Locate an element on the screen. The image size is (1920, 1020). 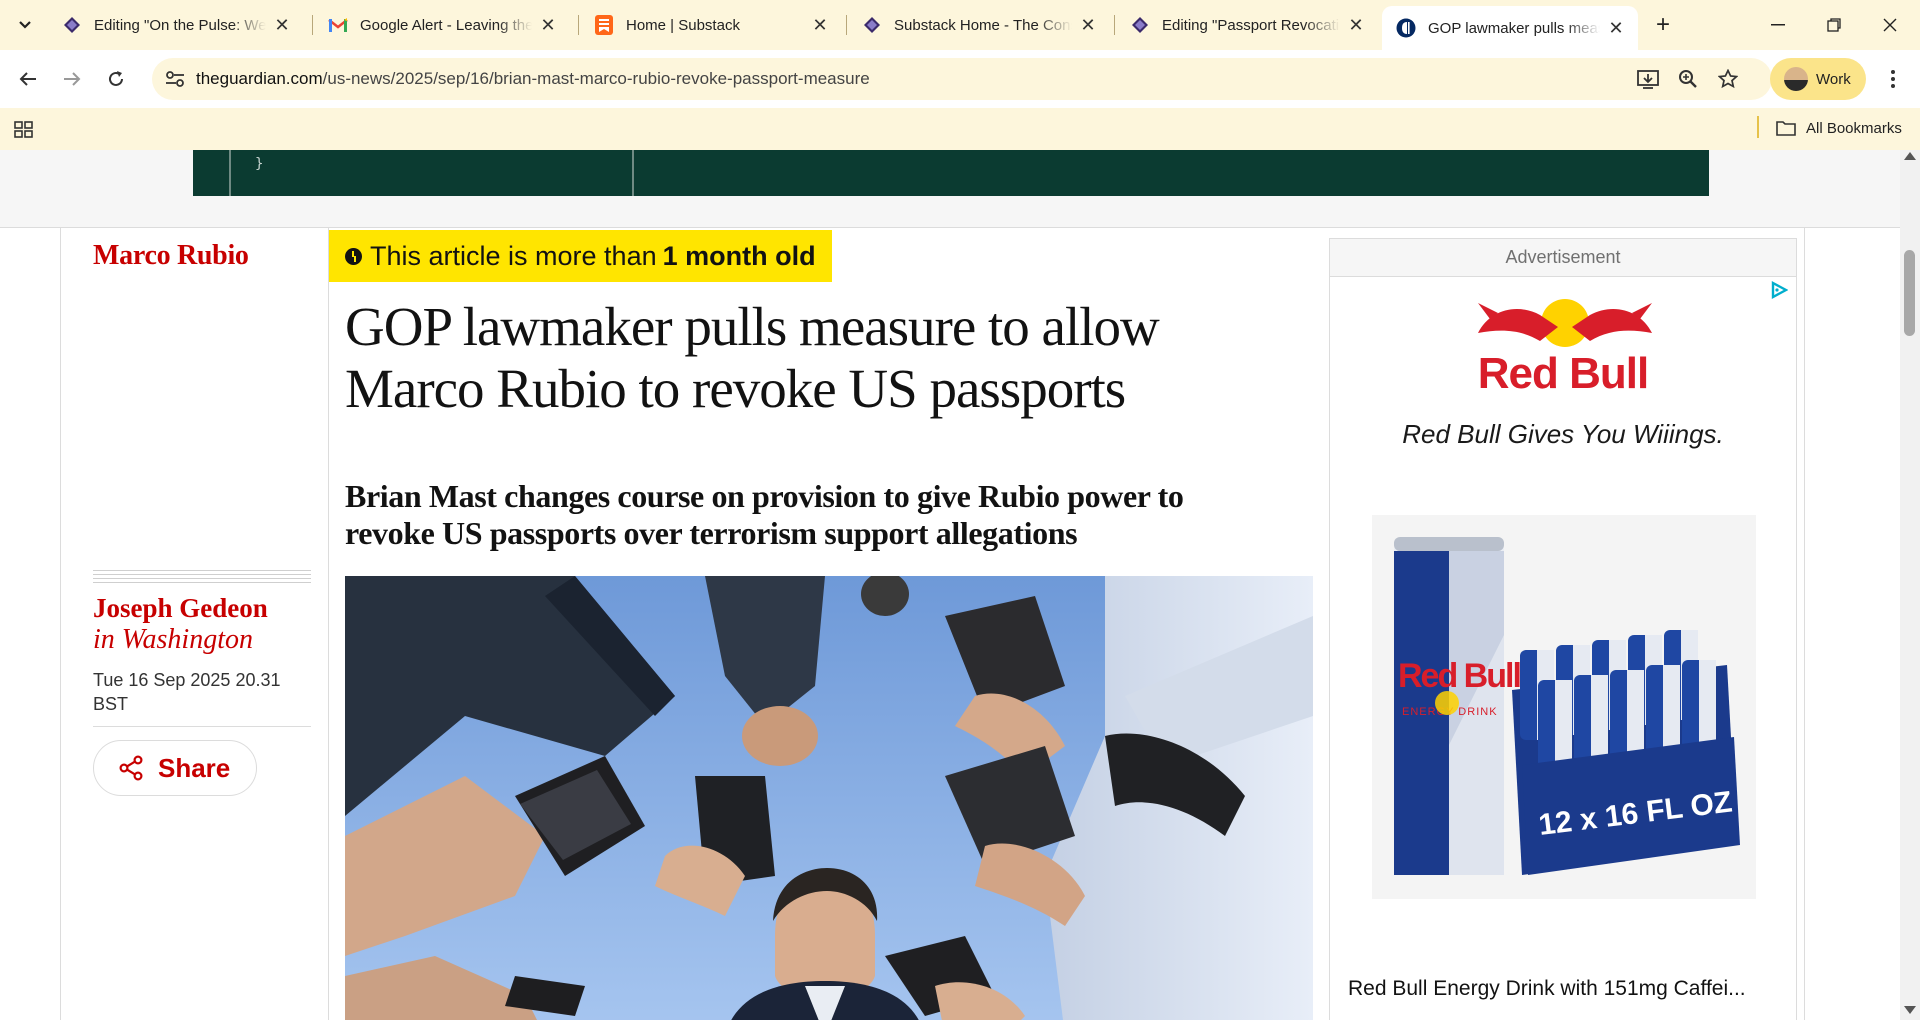
tab-search-button is located at coordinates (25, 25).